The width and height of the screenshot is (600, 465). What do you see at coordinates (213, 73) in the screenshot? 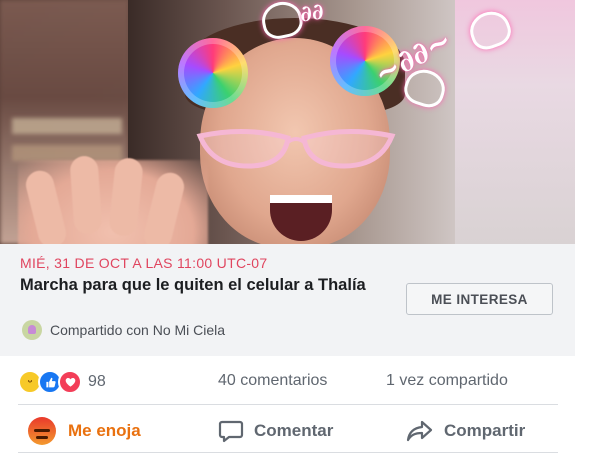
I see `pompom-left` at bounding box center [213, 73].